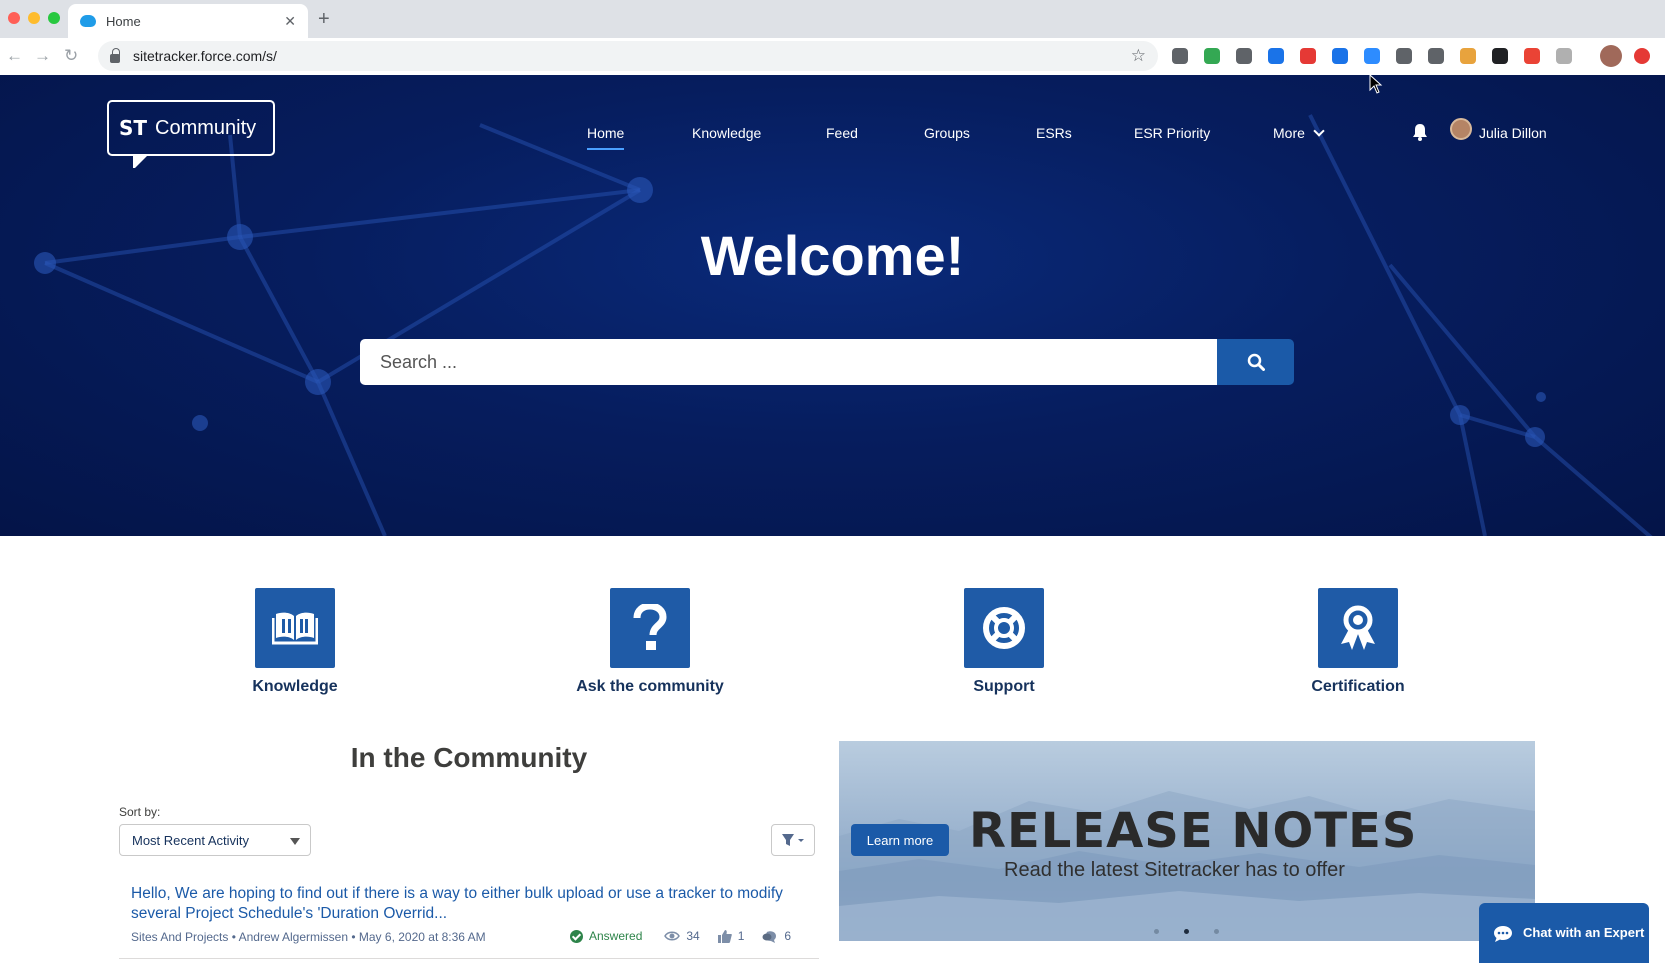  I want to click on logo-mark: ST, so click(133, 128).